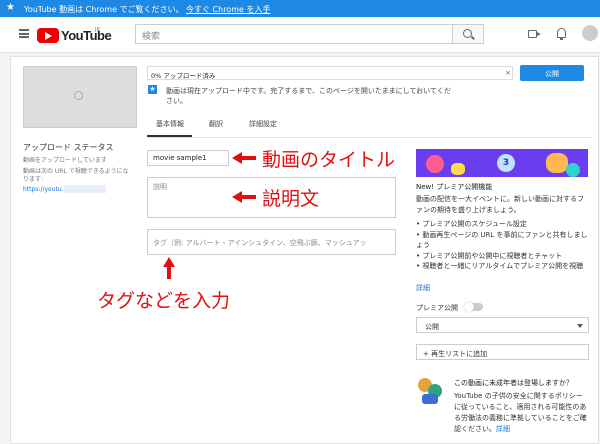  I want to click on list-item: • 視聴者と一緒にリアルタイムでプレミア公開を視聴, so click(500, 266).